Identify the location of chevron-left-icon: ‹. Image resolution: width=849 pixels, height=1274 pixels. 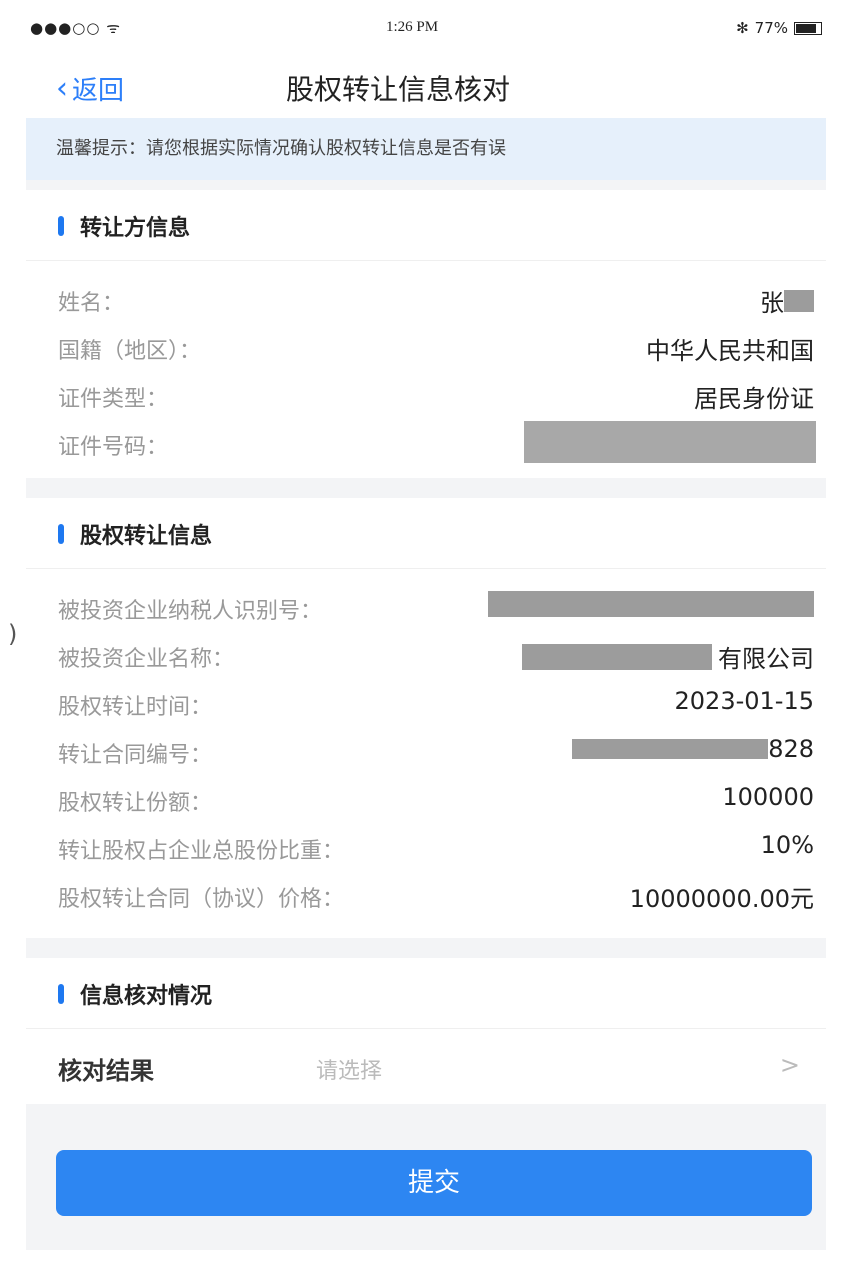
(62, 88).